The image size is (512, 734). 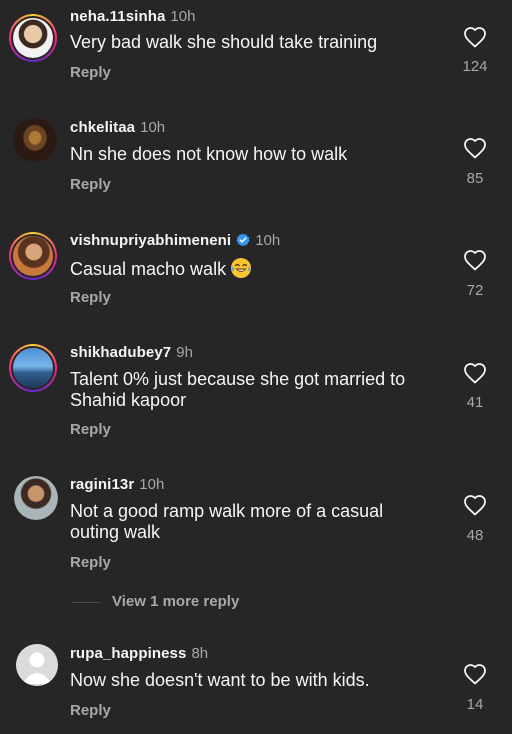 I want to click on comment-meta: vishnupriyabhimeneni 10h, so click(x=175, y=240).